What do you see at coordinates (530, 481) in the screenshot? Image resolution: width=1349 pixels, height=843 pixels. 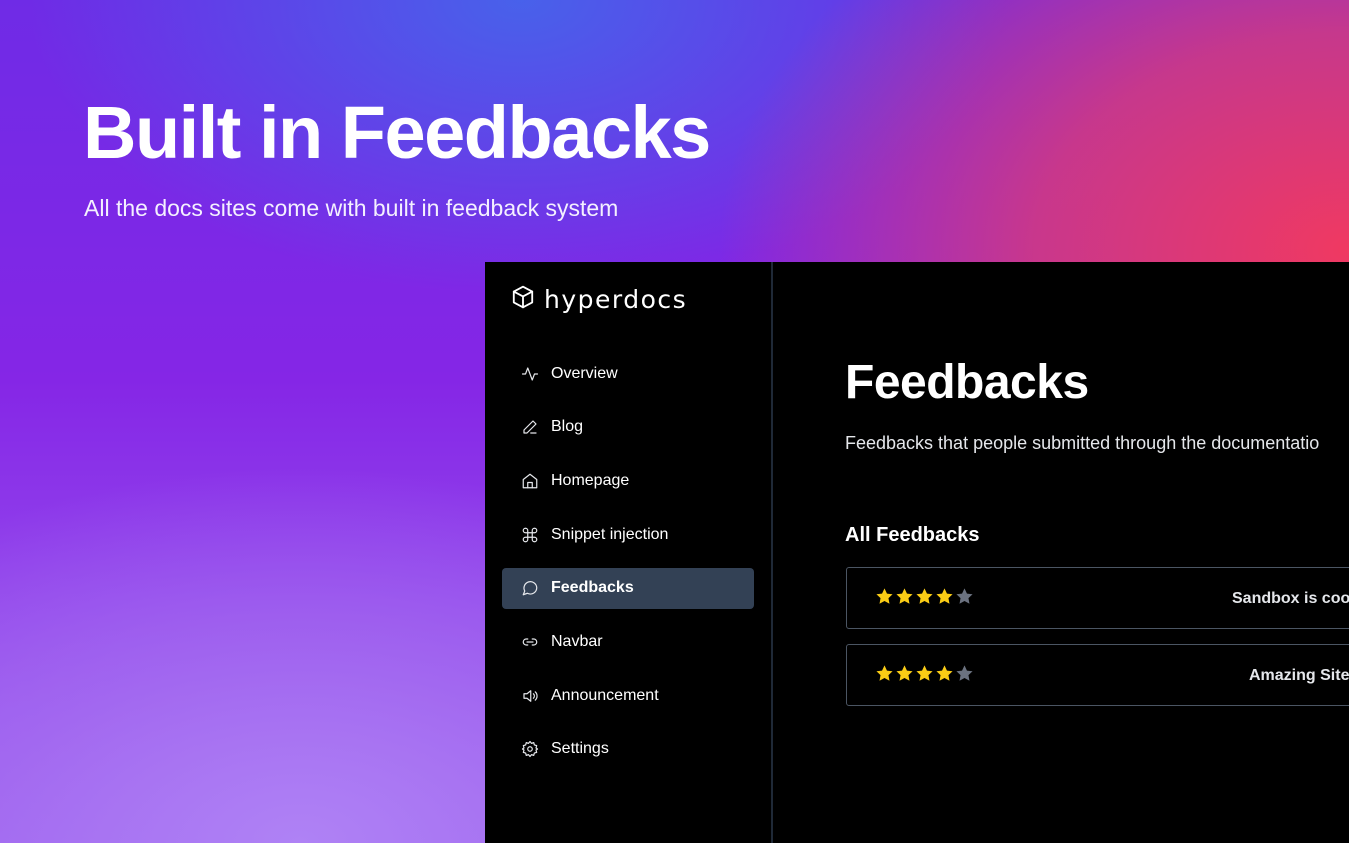 I see `home-icon` at bounding box center [530, 481].